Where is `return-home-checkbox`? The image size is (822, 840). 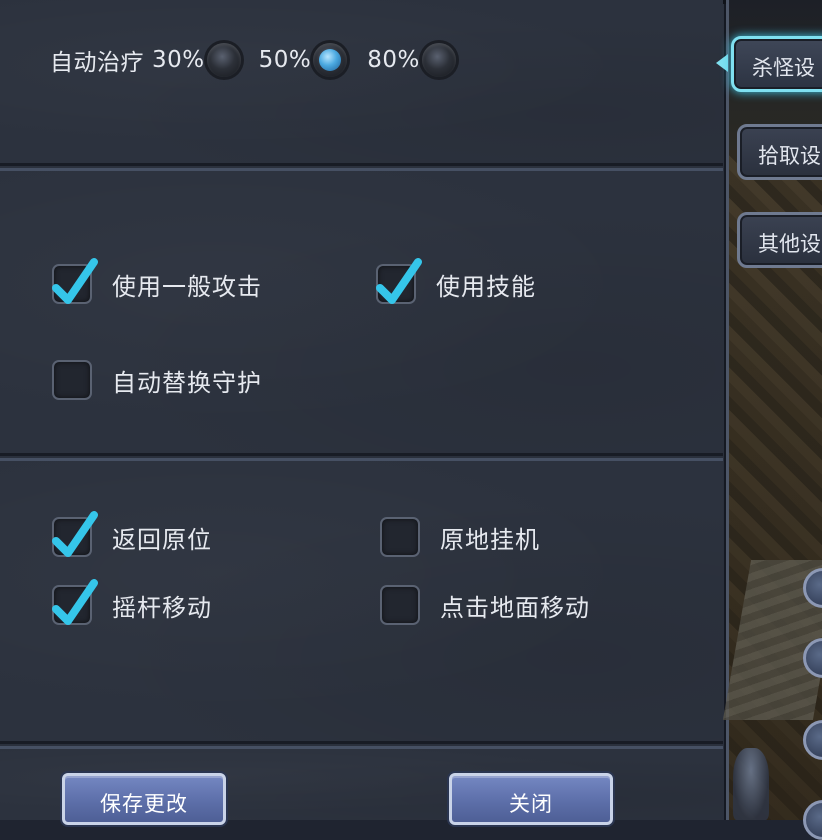 return-home-checkbox is located at coordinates (75, 534).